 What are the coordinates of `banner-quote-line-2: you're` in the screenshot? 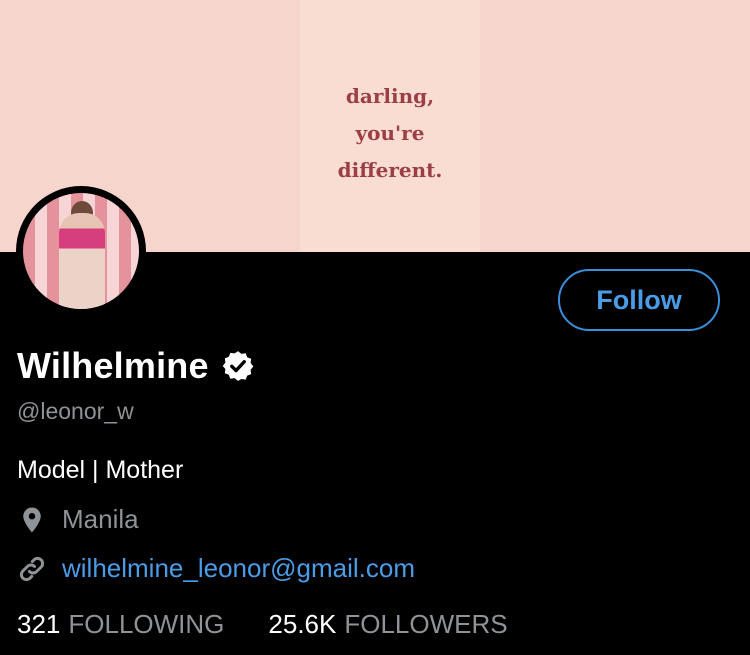 It's located at (390, 133).